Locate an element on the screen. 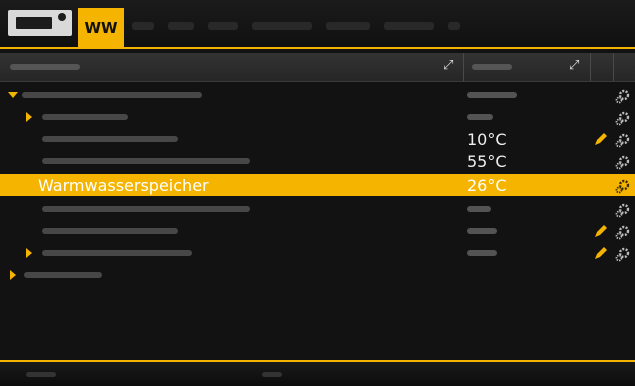 The width and height of the screenshot is (635, 386). header-name-column: ⤢ is located at coordinates (232, 67).